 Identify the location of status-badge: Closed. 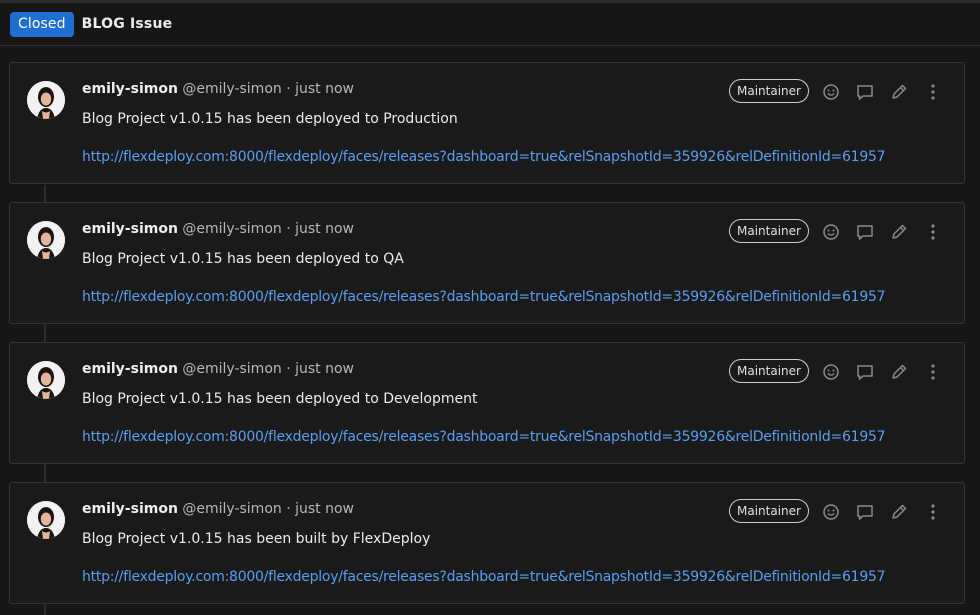
(42, 24).